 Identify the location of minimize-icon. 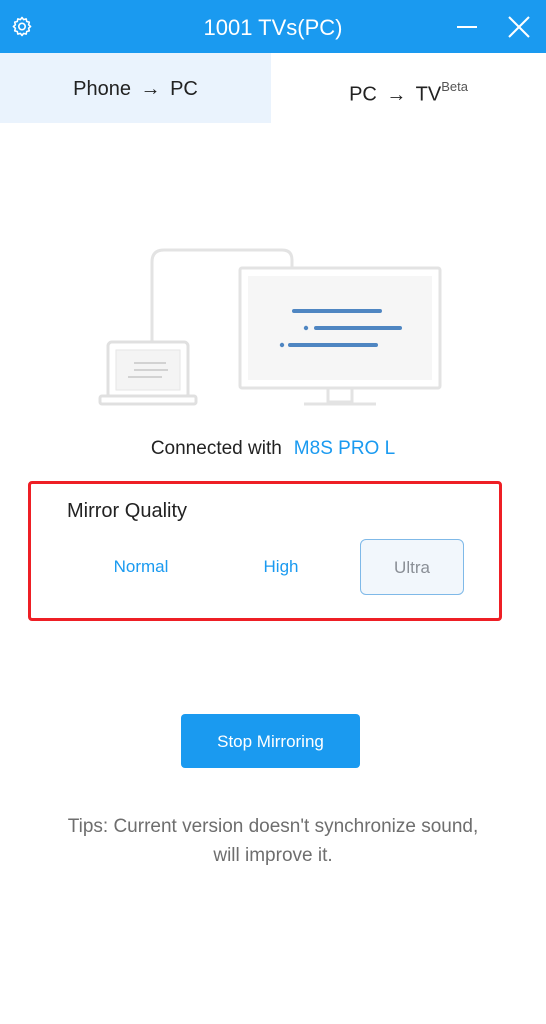
(467, 27).